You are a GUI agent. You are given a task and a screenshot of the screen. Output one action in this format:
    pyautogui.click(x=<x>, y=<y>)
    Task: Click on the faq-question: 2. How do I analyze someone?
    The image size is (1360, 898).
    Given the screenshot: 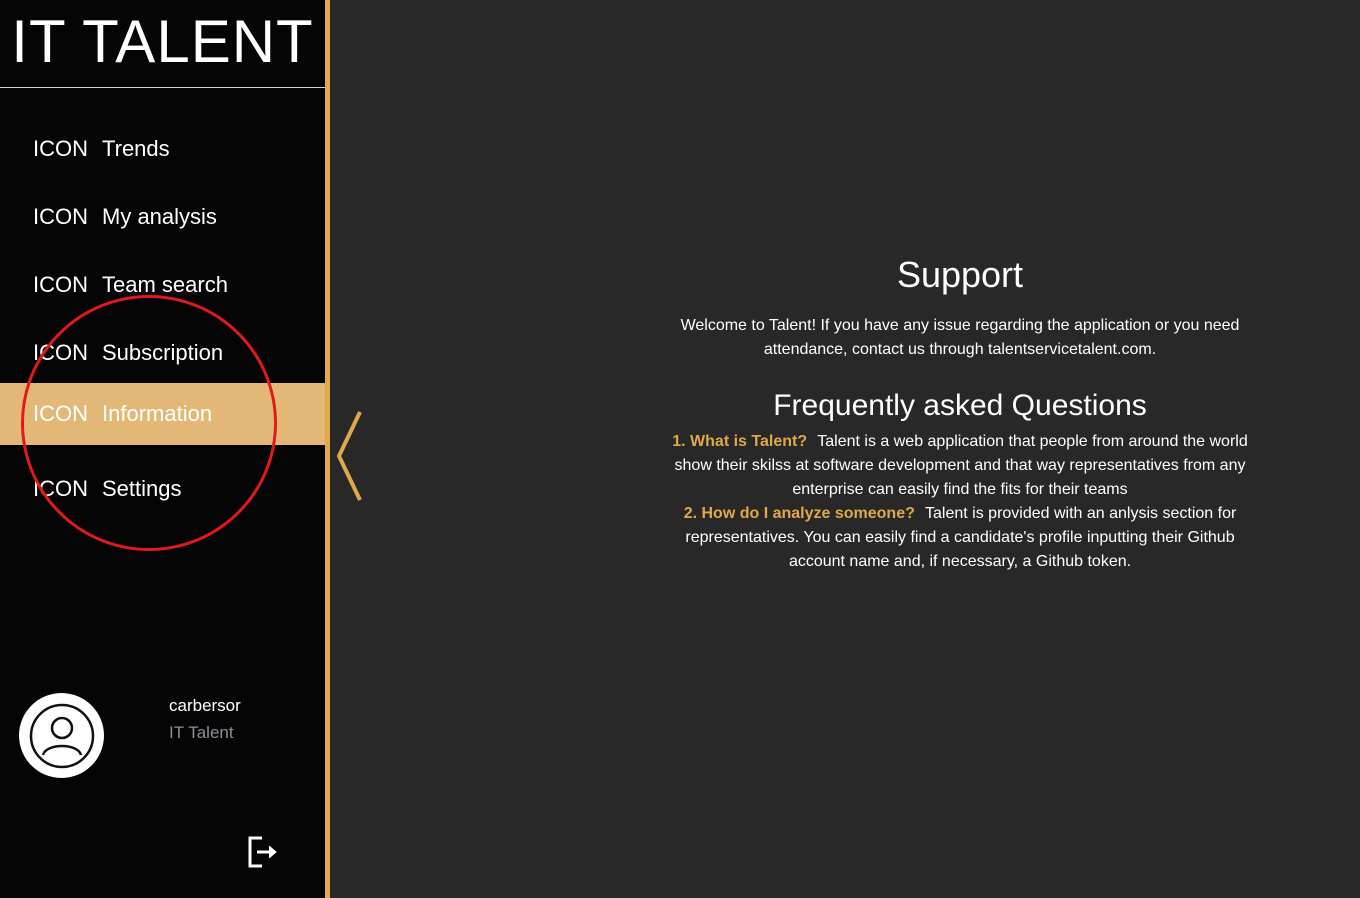 What is the action you would take?
    pyautogui.click(x=799, y=513)
    